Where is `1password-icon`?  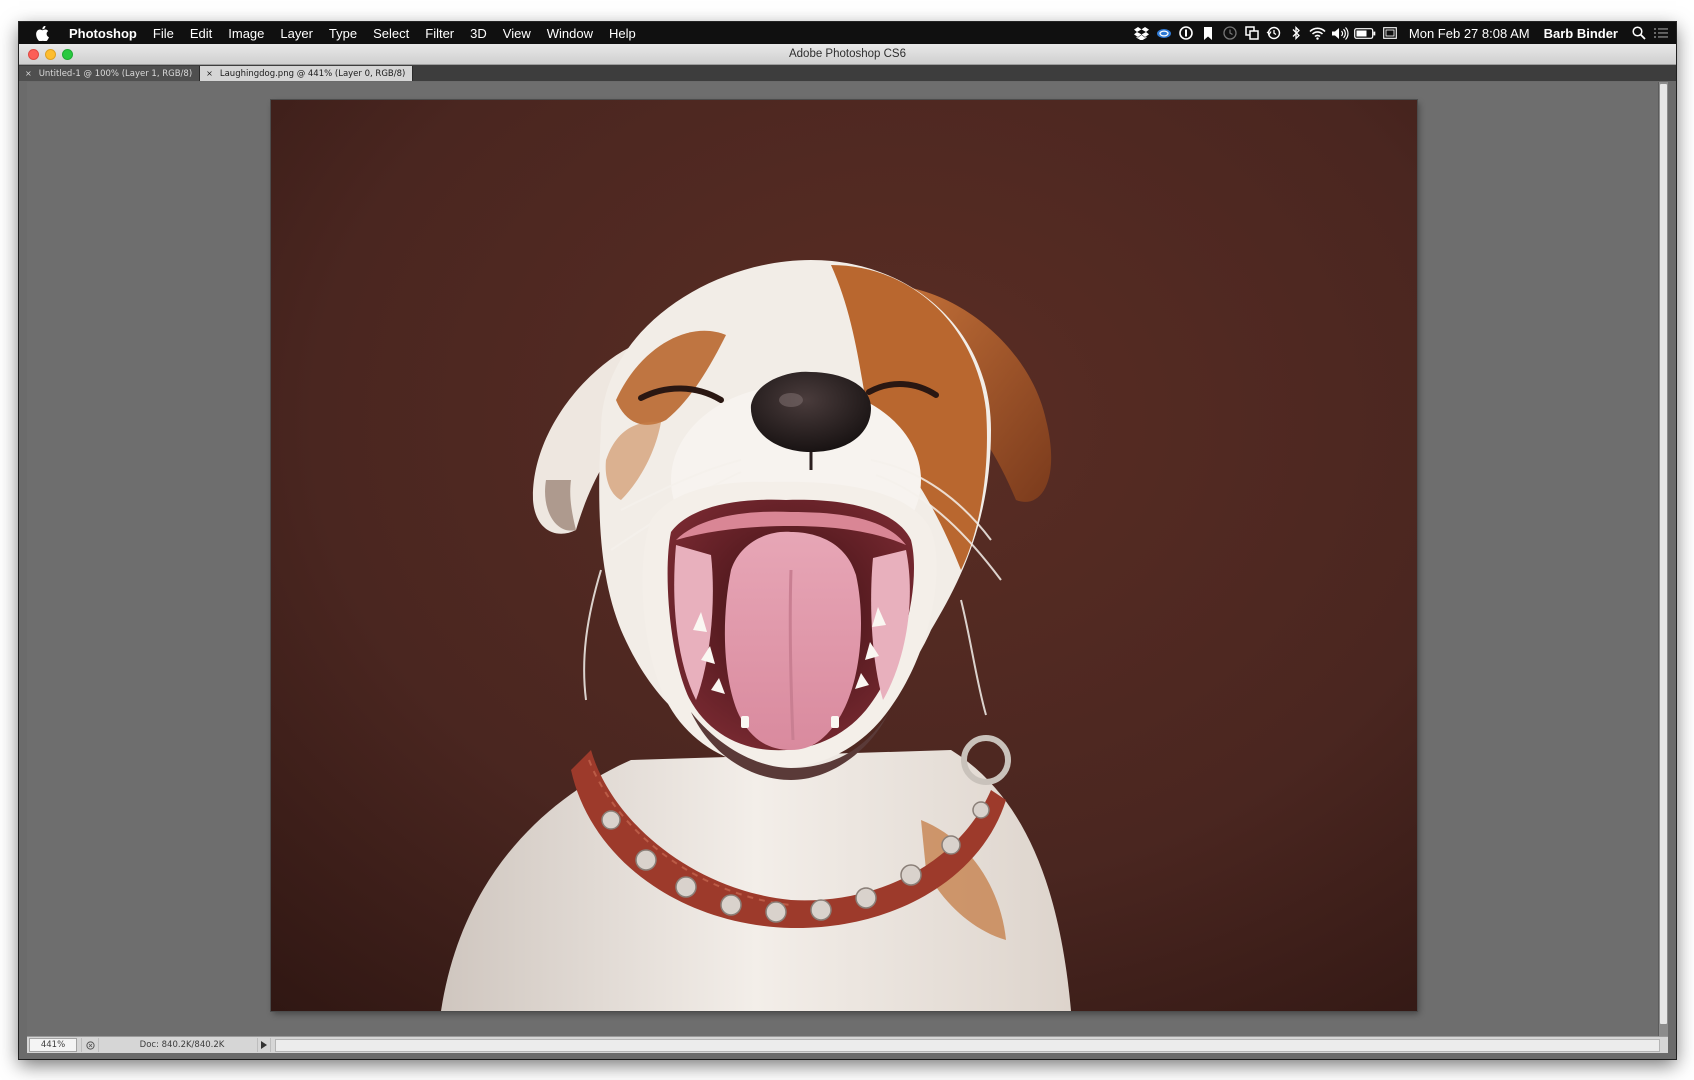
1password-icon is located at coordinates (1186, 33).